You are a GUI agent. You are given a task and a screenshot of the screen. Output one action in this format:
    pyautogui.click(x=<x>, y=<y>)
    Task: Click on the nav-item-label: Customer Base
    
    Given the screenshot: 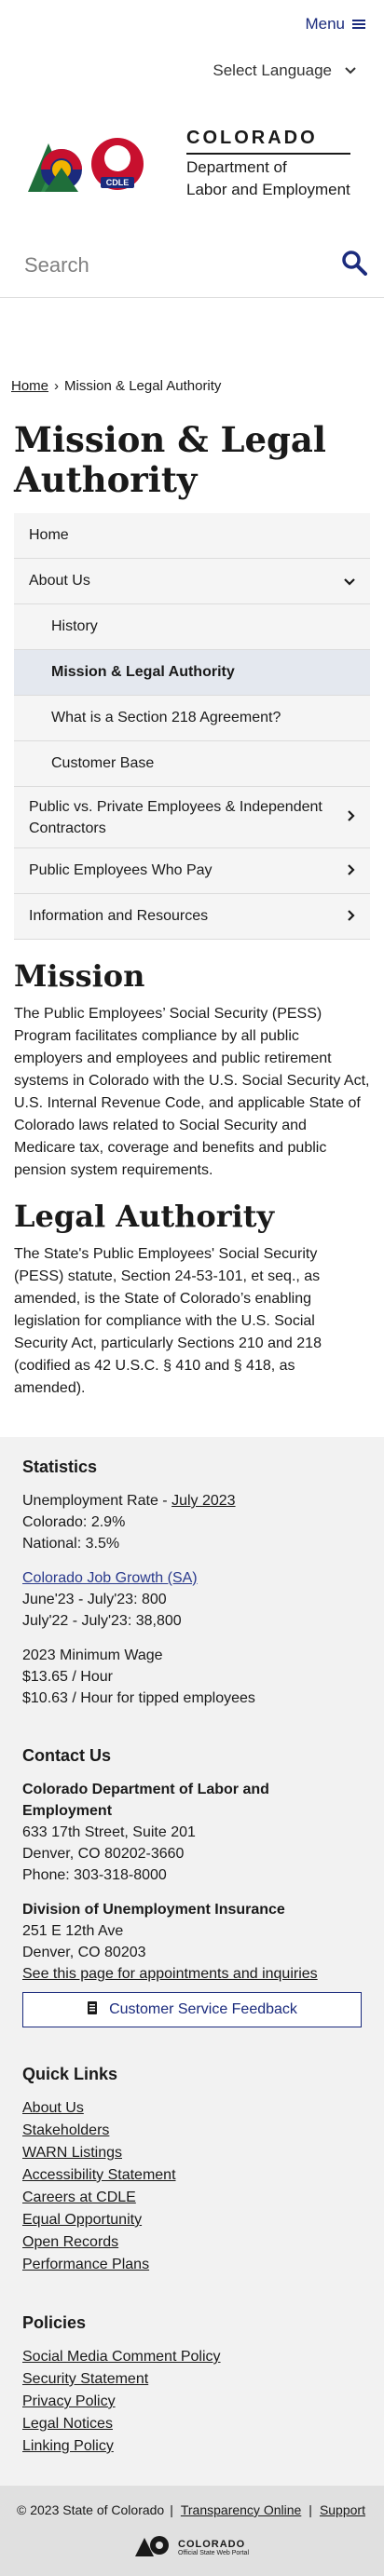 What is the action you would take?
    pyautogui.click(x=103, y=763)
    